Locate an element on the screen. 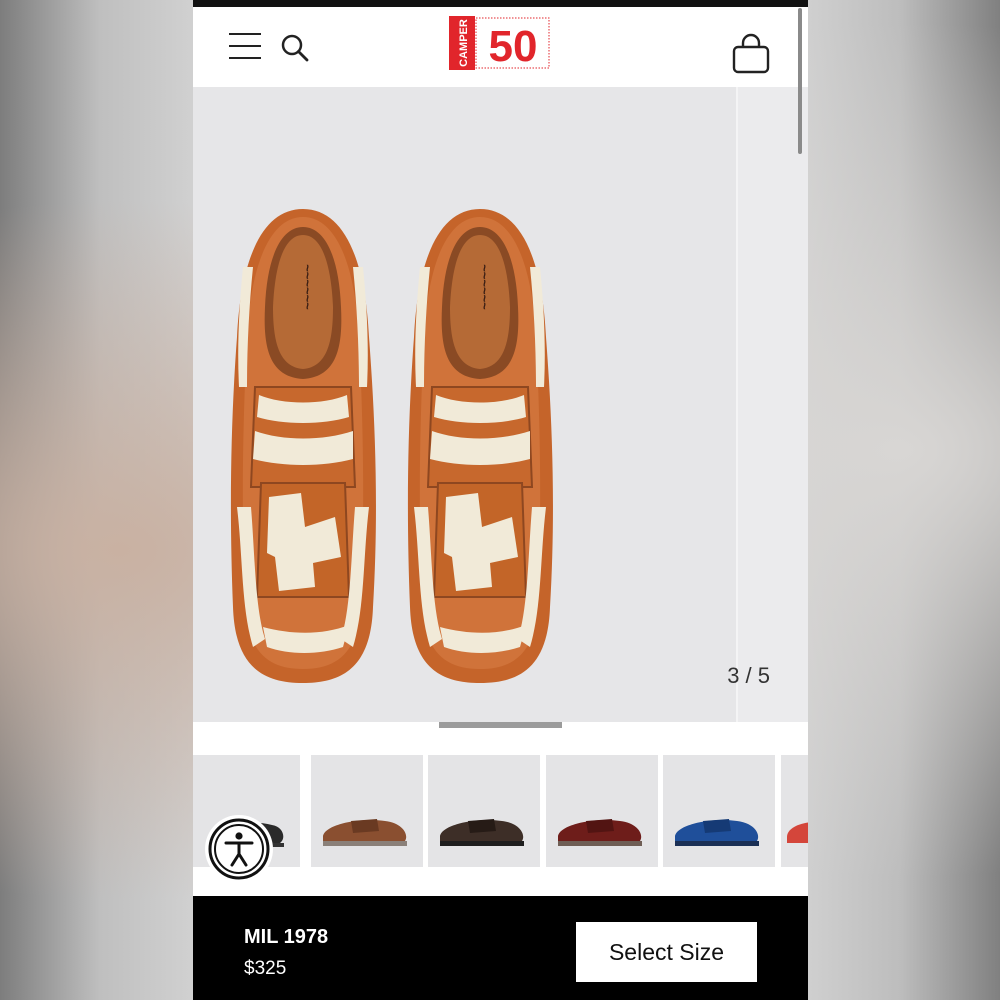  thumbnail-variant-brown is located at coordinates (367, 811).